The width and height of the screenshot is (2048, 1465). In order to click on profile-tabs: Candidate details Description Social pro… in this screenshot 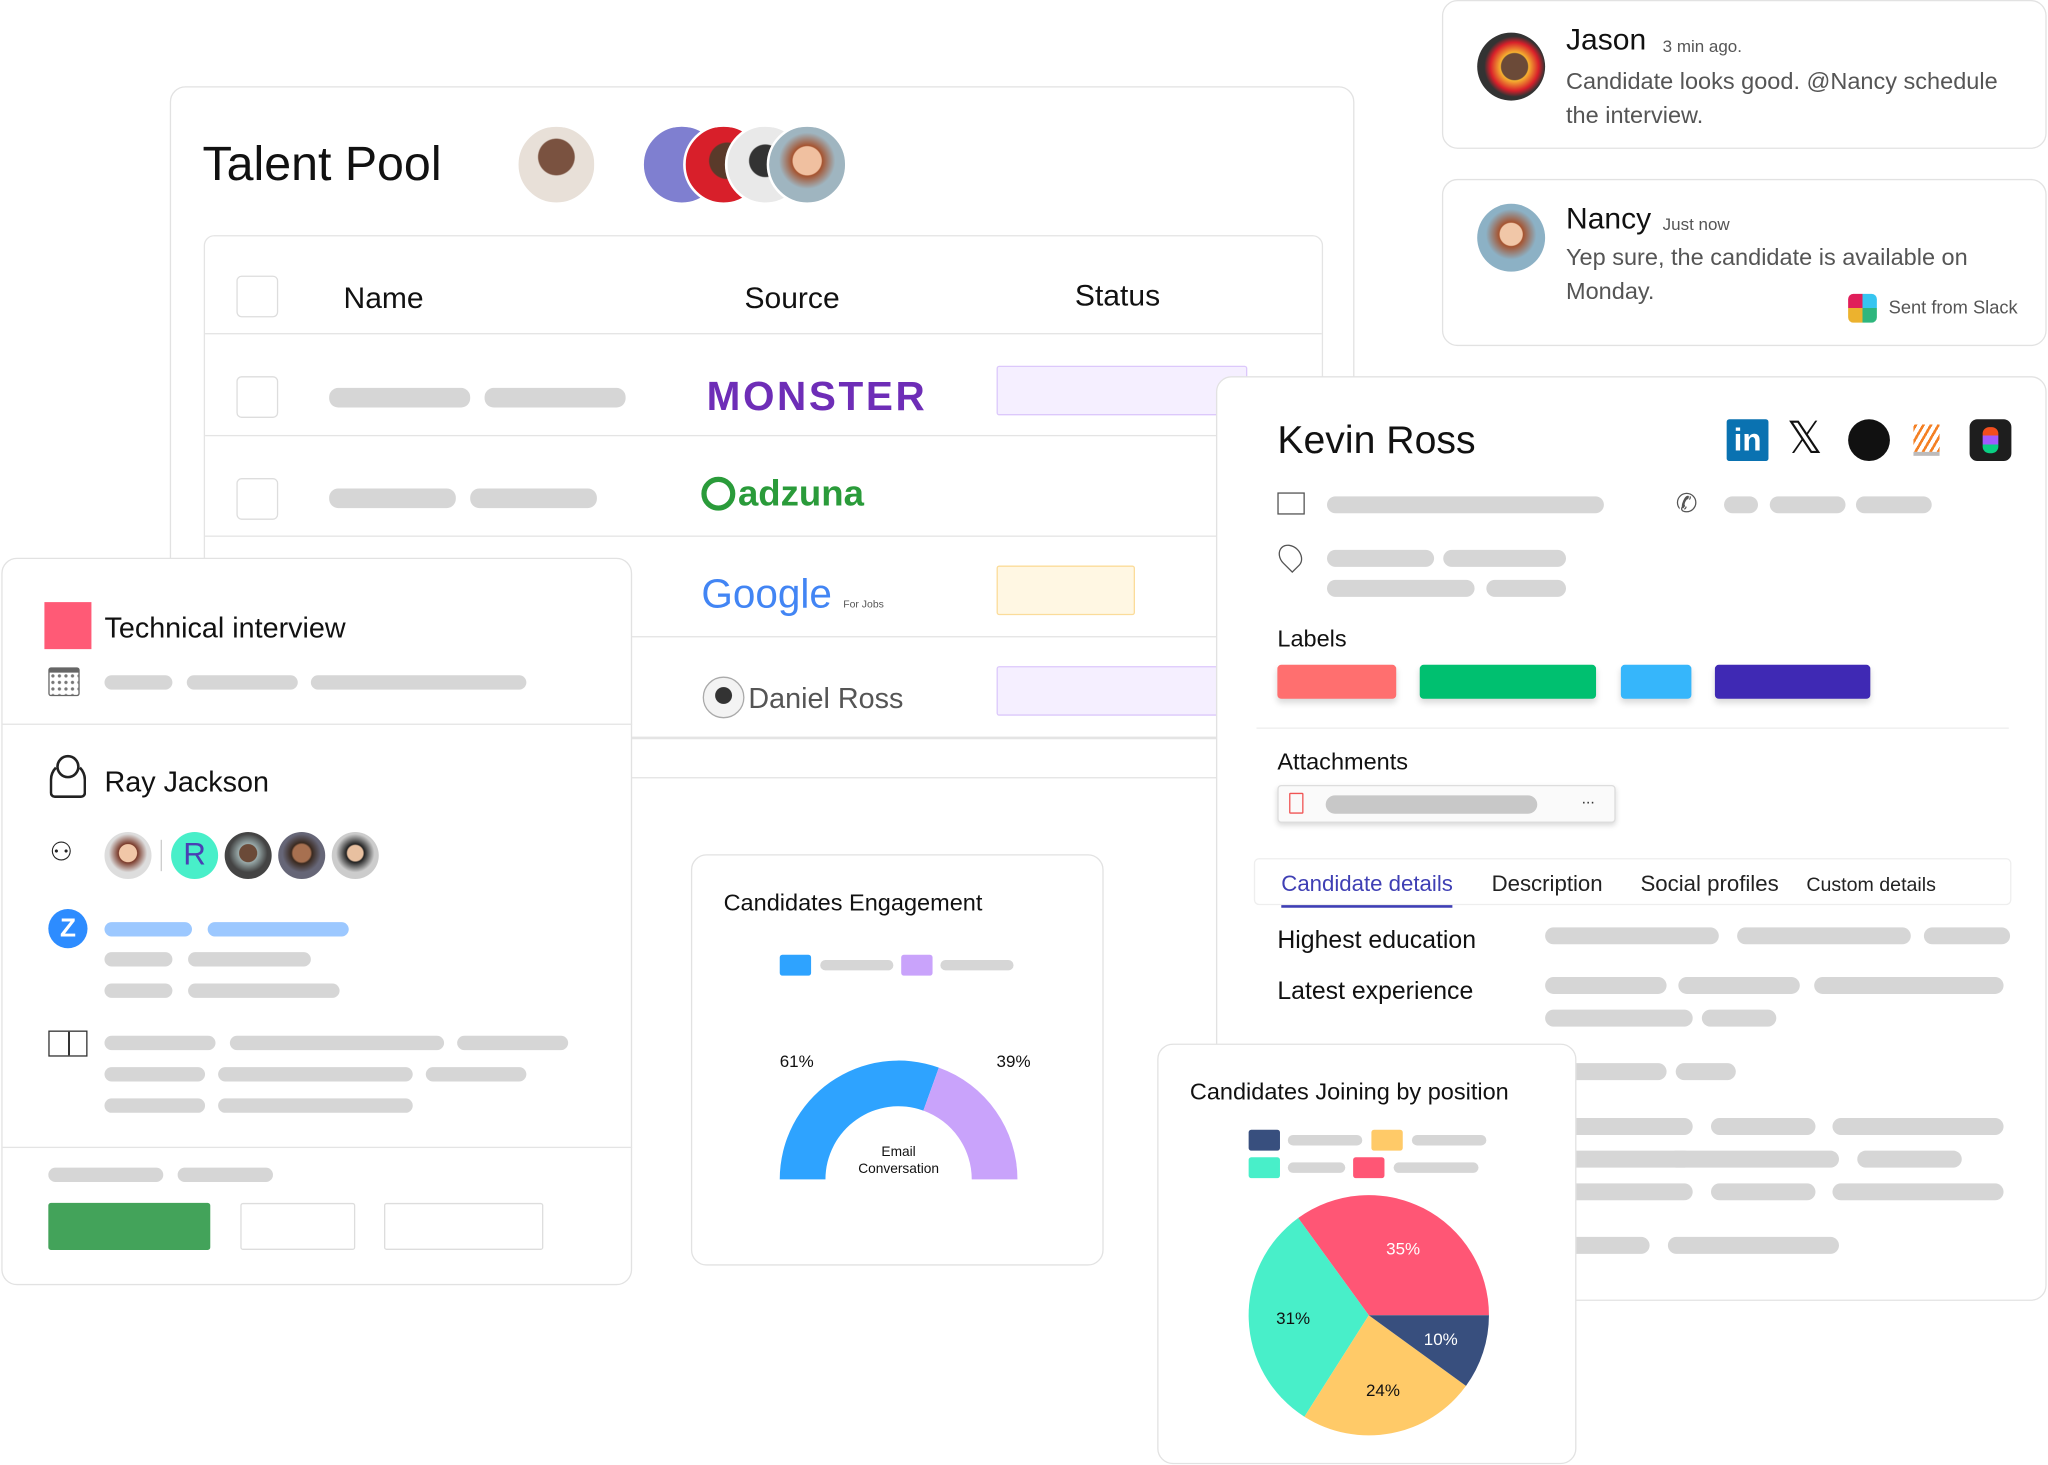, I will do `click(1632, 883)`.